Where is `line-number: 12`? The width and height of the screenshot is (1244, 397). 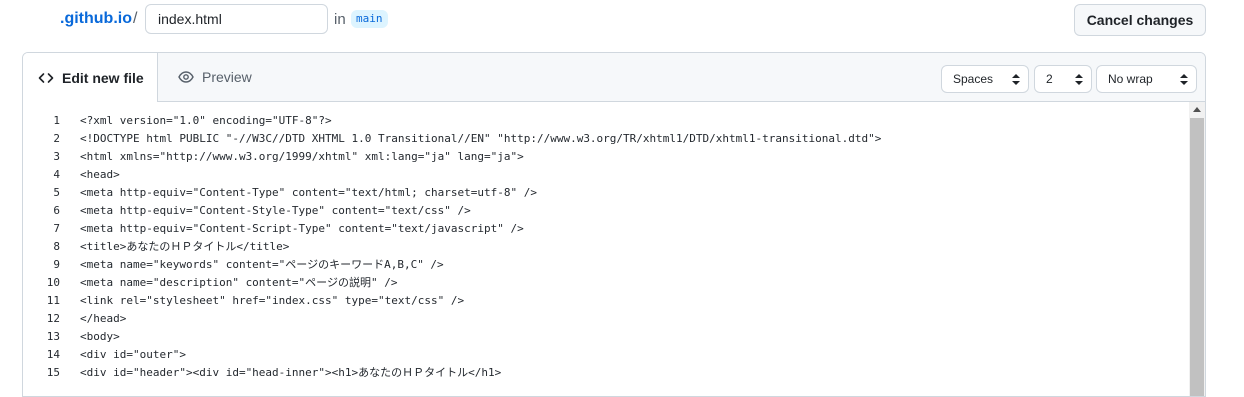
line-number: 12 is located at coordinates (53, 318).